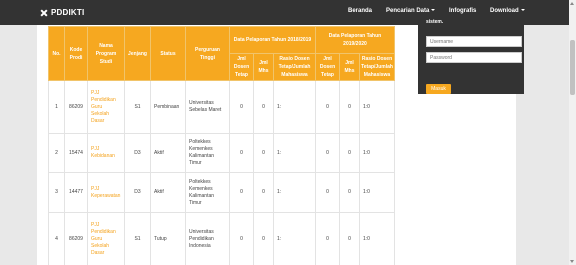  Describe the element at coordinates (168, 107) in the screenshot. I see `cell-status: Pembinaan` at that location.